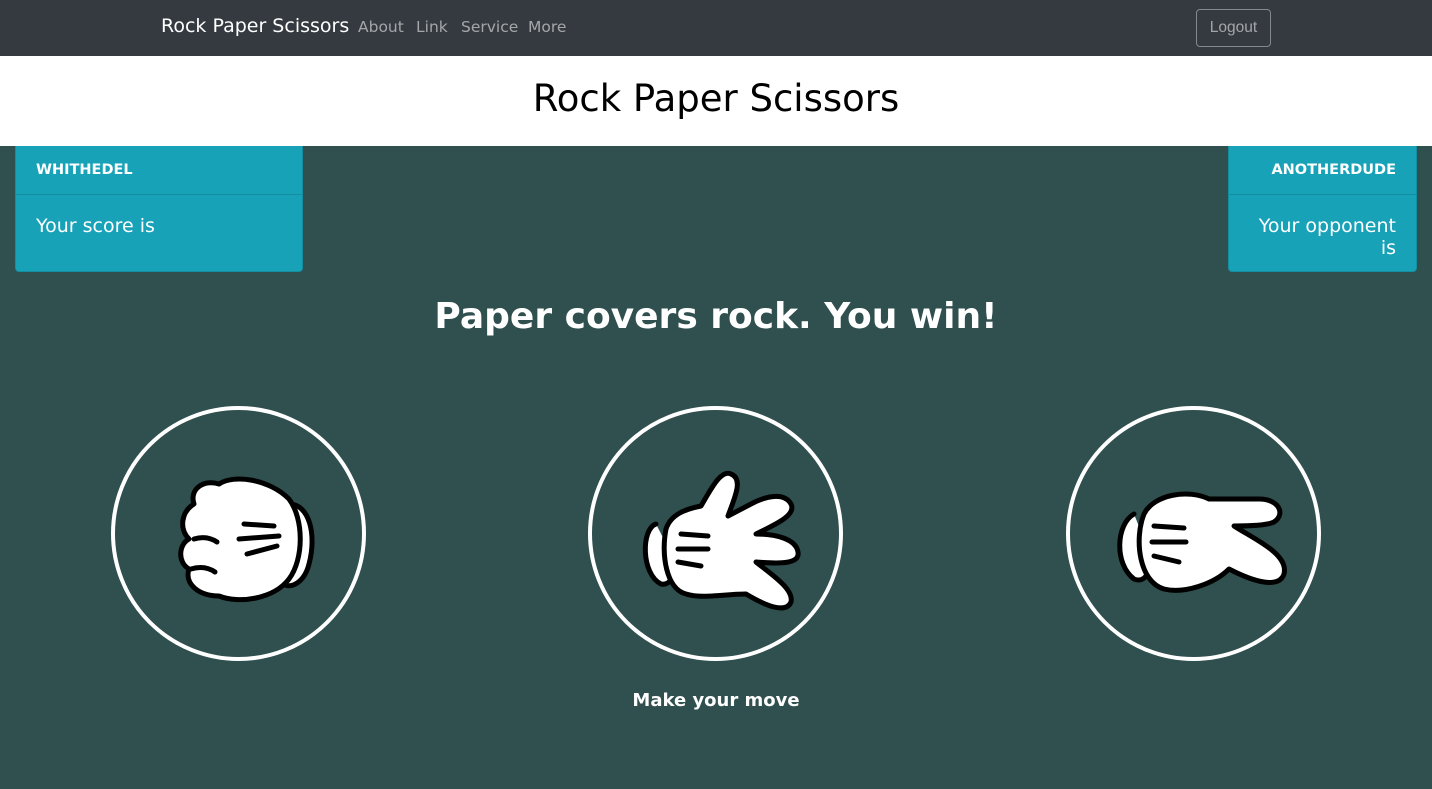 Image resolution: width=1432 pixels, height=789 pixels. I want to click on player-name: whithedel, so click(159, 170).